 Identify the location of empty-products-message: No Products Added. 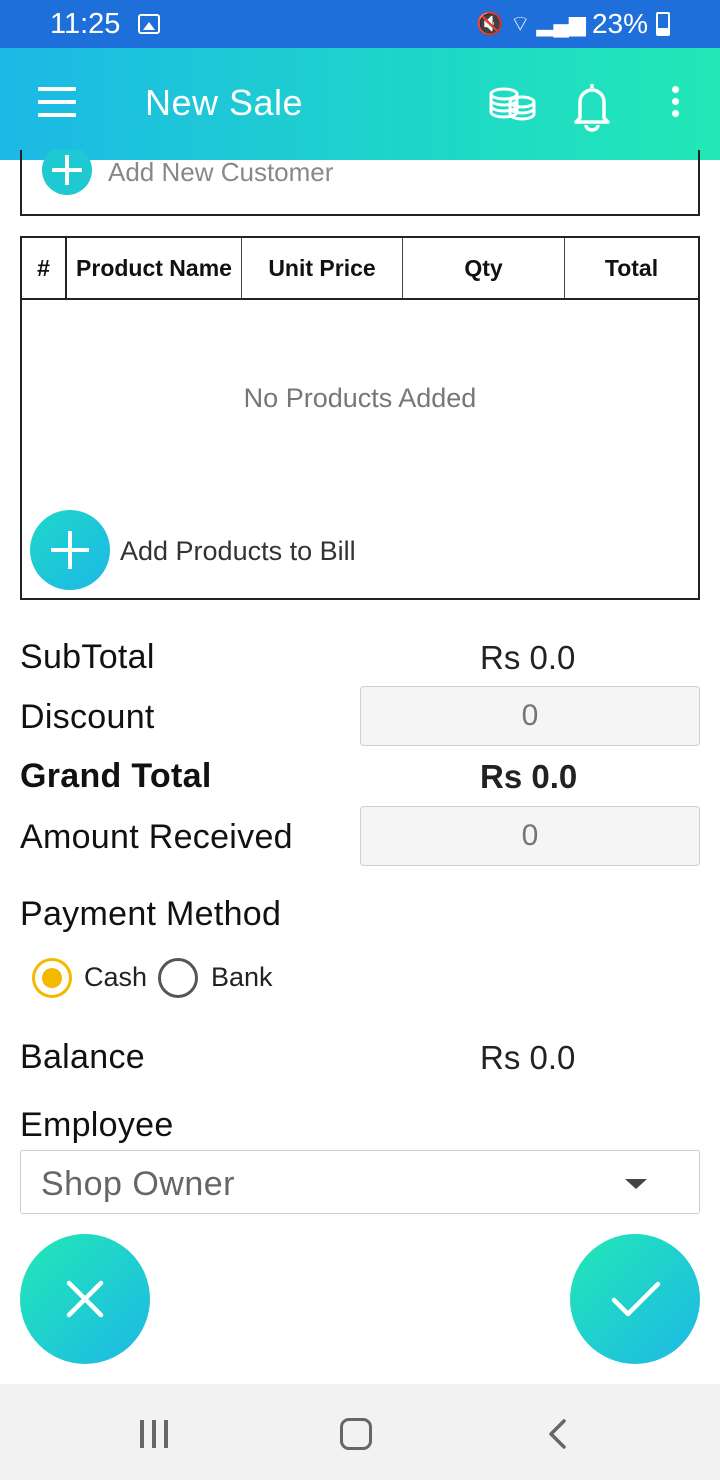
(360, 398).